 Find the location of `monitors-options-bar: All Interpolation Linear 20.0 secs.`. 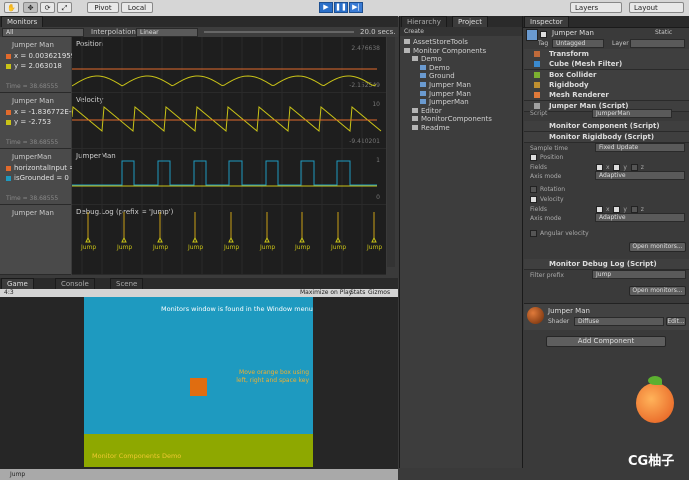

monitors-options-bar: All Interpolation Linear 20.0 secs. is located at coordinates (199, 32).